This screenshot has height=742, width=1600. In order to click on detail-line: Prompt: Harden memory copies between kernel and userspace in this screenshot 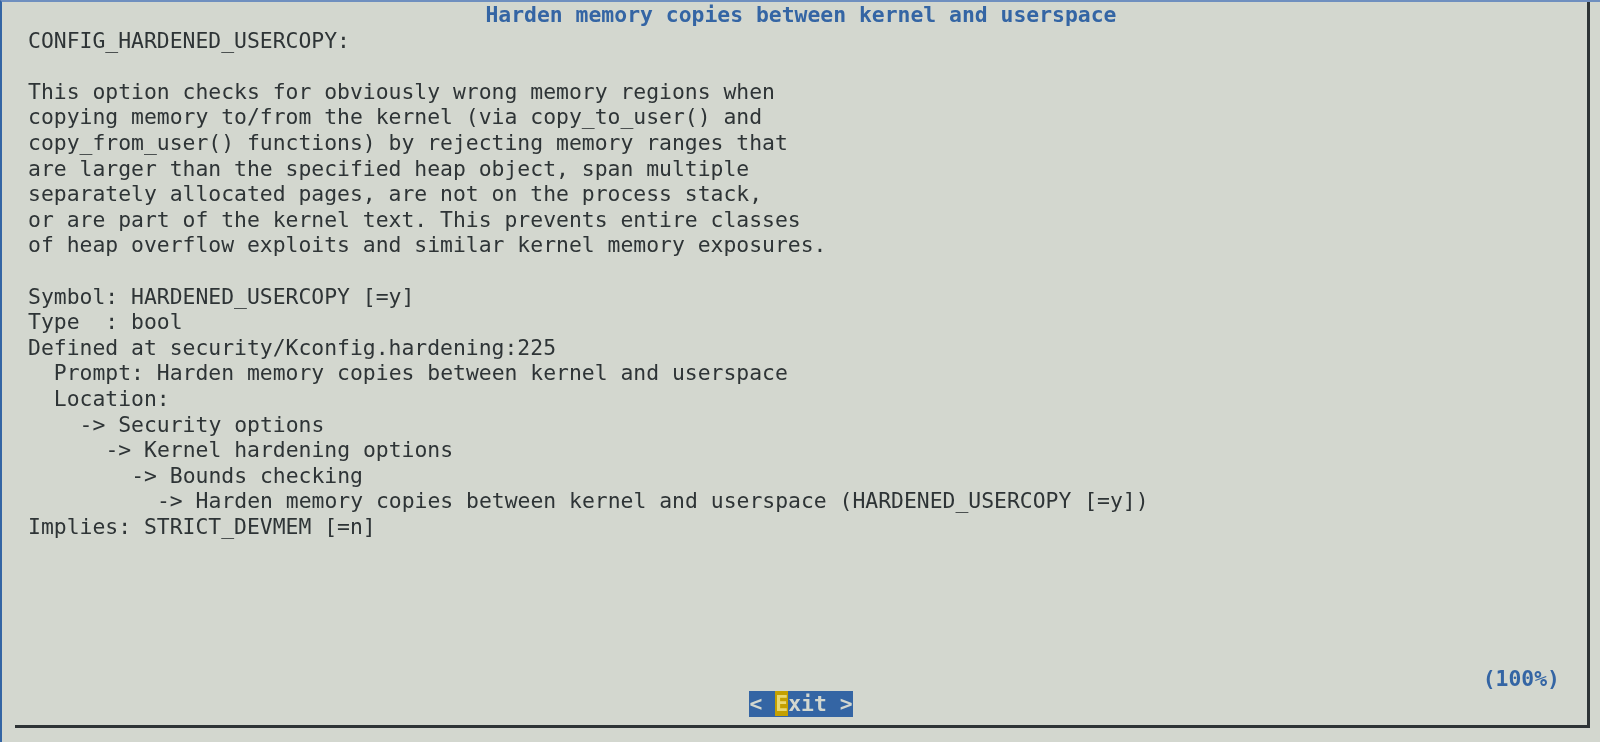, I will do `click(421, 373)`.